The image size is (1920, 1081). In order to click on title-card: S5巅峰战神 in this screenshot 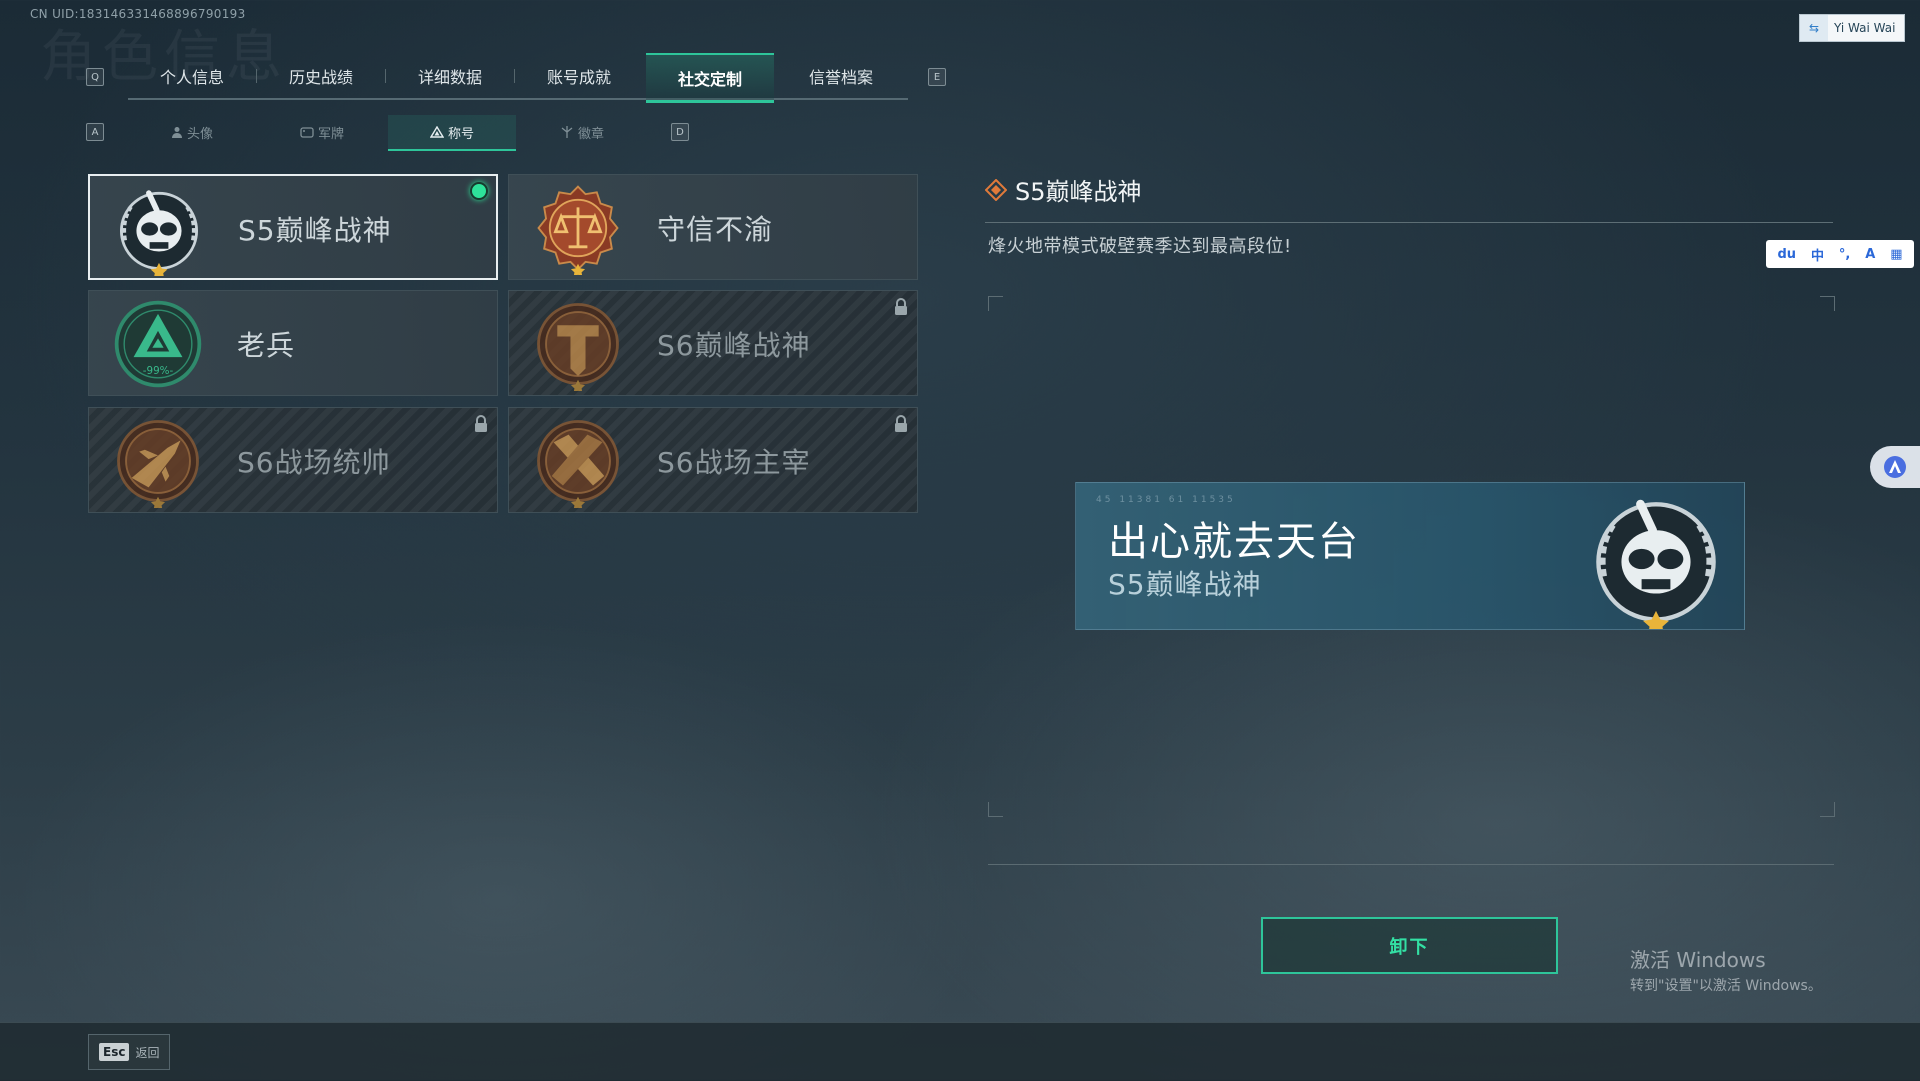, I will do `click(293, 227)`.